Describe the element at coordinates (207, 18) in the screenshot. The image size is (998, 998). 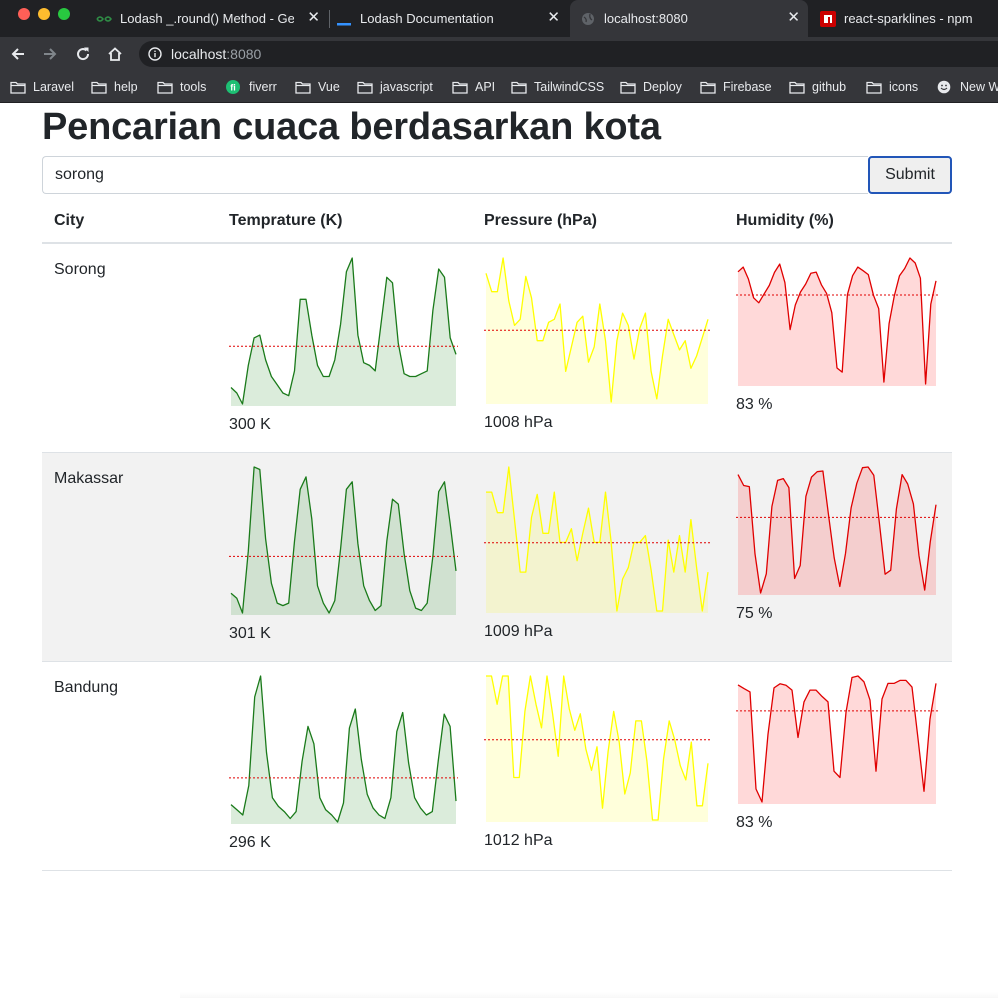
I see `tab-title: Lodash _.round() Method - Ge` at that location.